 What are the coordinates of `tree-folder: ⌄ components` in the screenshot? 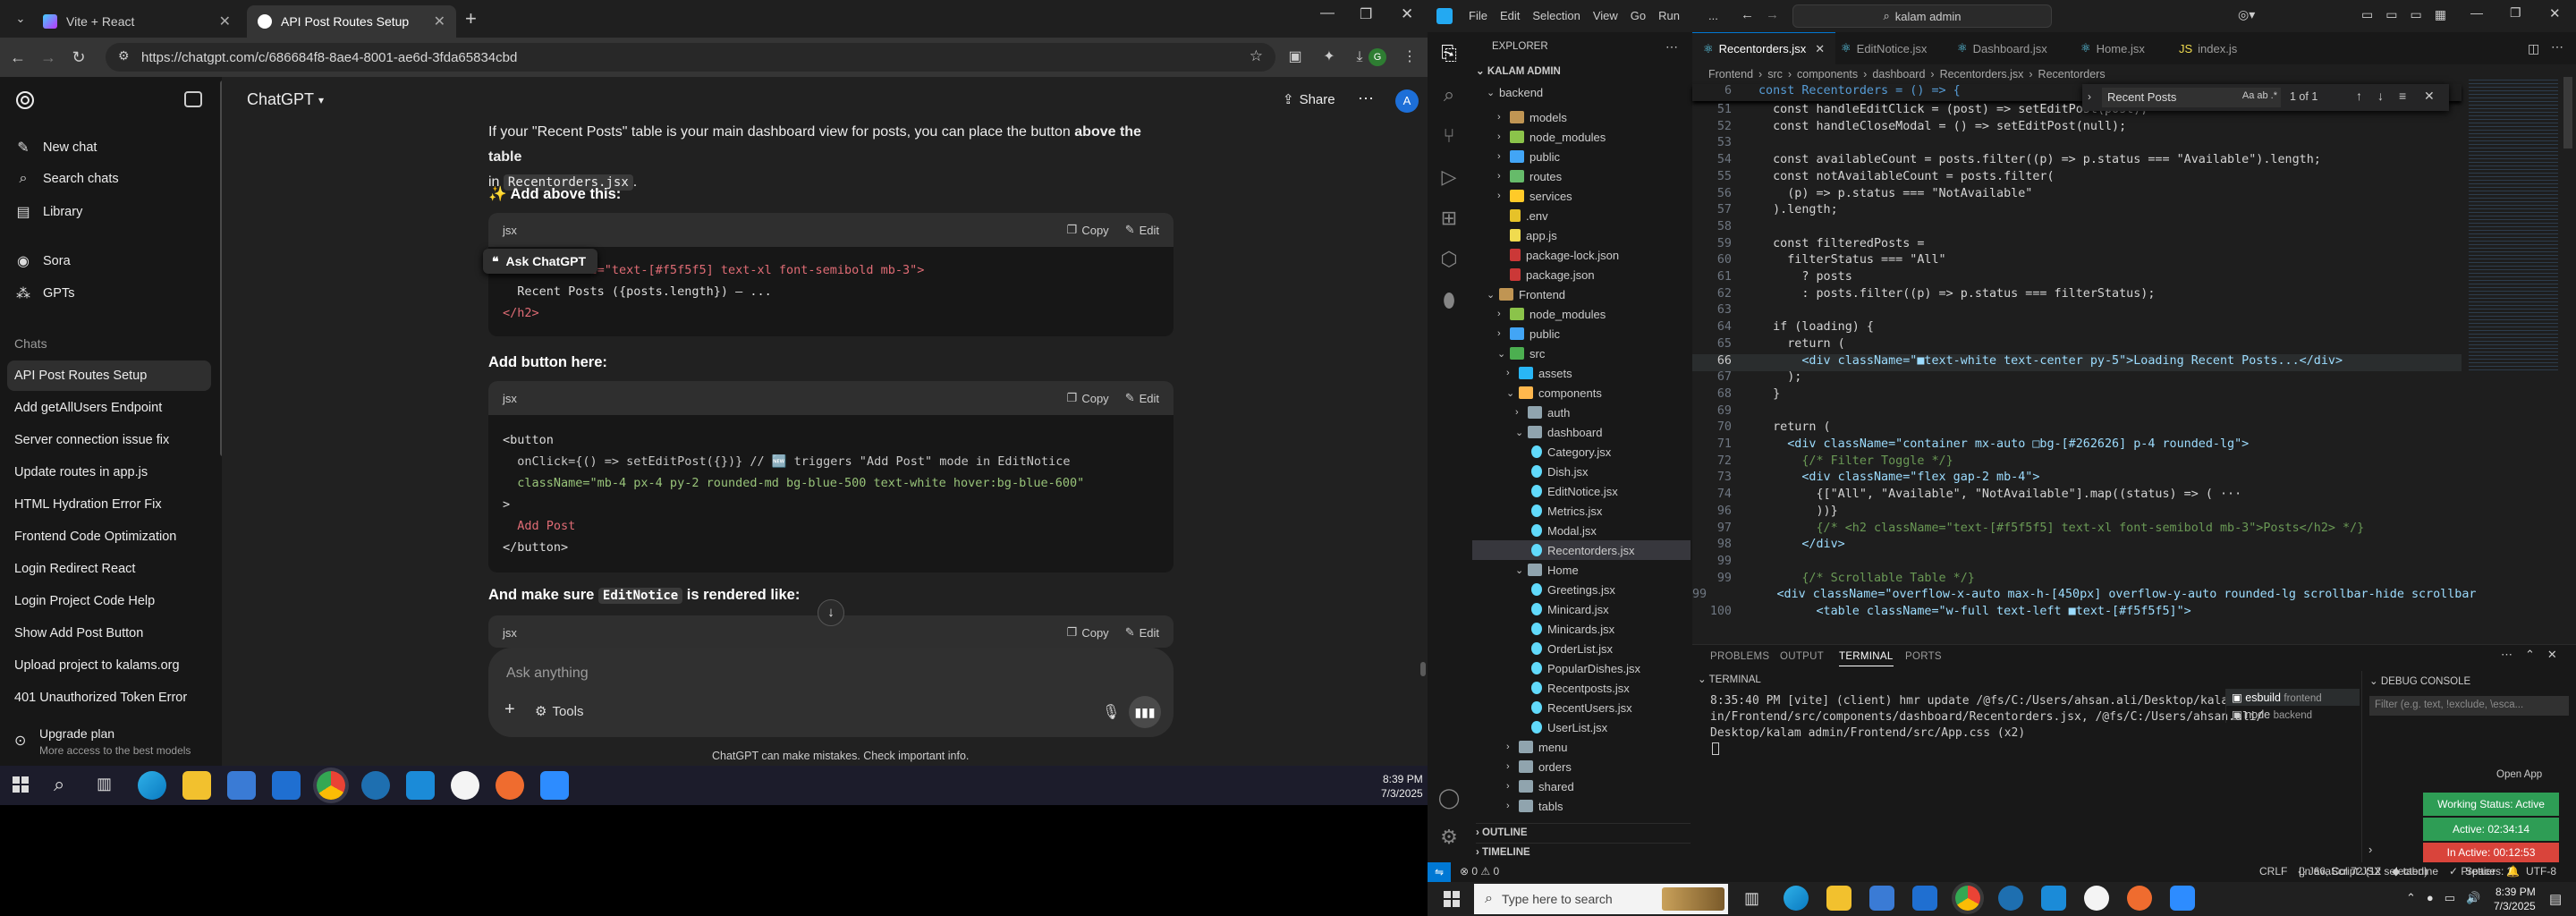 It's located at (1554, 393).